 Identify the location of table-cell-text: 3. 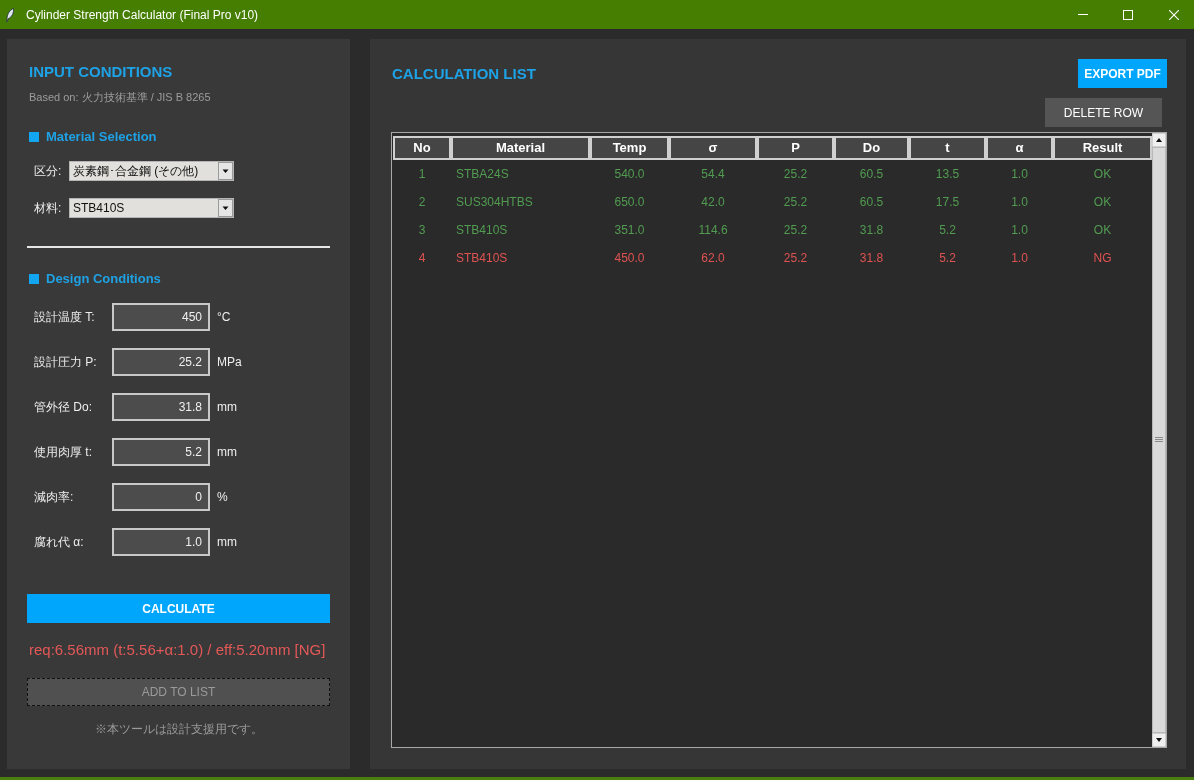
(422, 230).